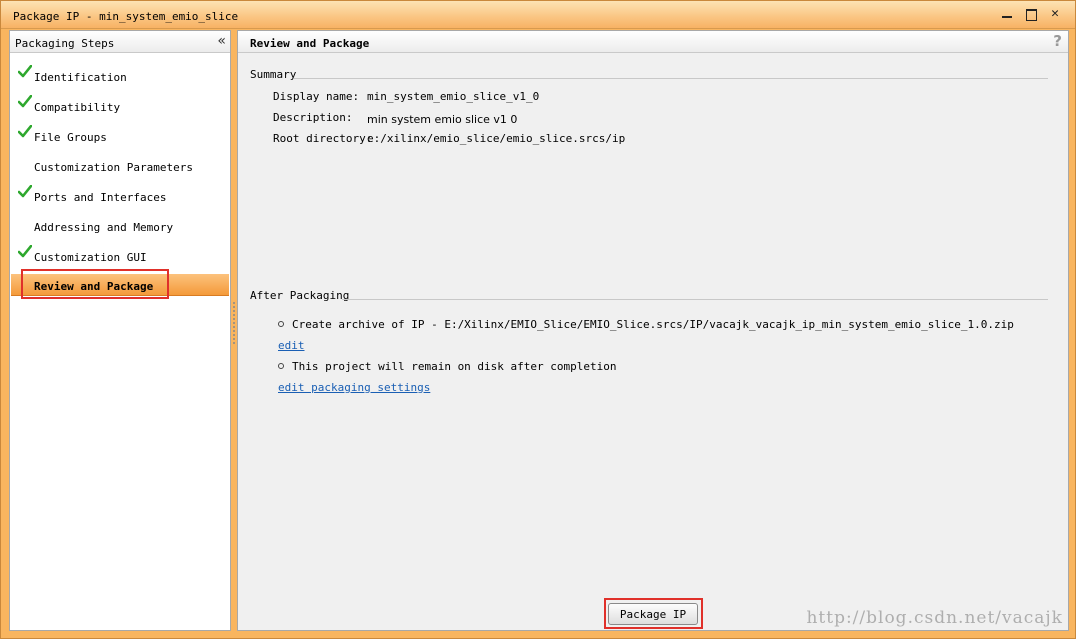 The width and height of the screenshot is (1076, 639). I want to click on minimize-icon, so click(1007, 14).